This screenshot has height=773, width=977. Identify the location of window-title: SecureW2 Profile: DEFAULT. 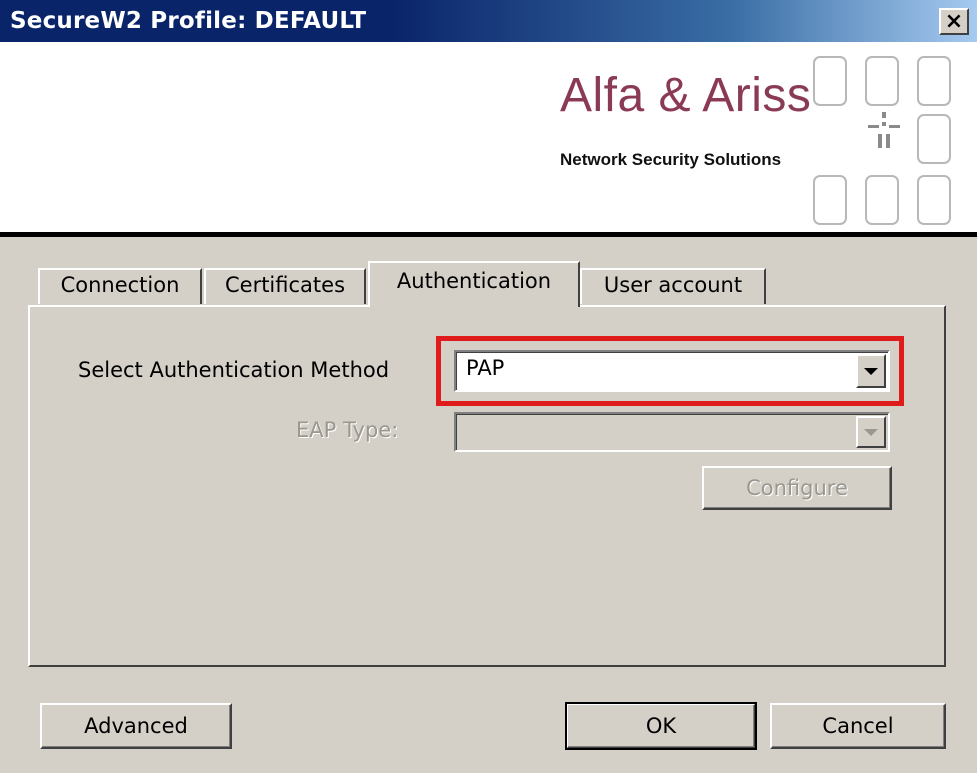
(188, 21).